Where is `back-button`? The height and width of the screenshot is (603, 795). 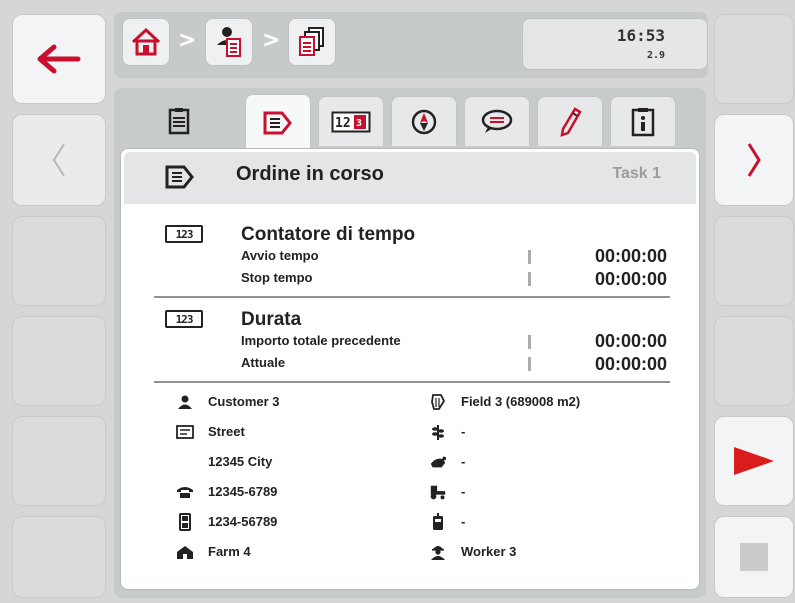 back-button is located at coordinates (59, 59).